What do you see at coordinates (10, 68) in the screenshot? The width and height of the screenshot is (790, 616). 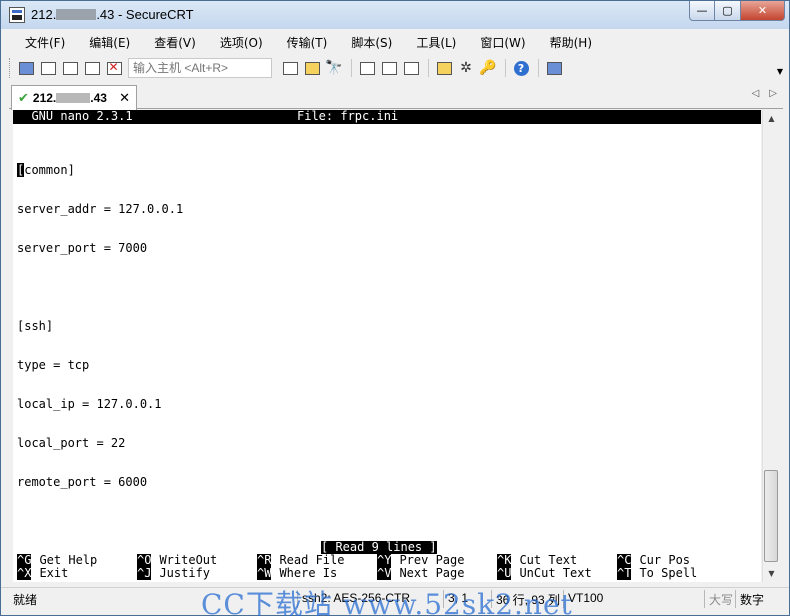 I see `toolbar-grip` at bounding box center [10, 68].